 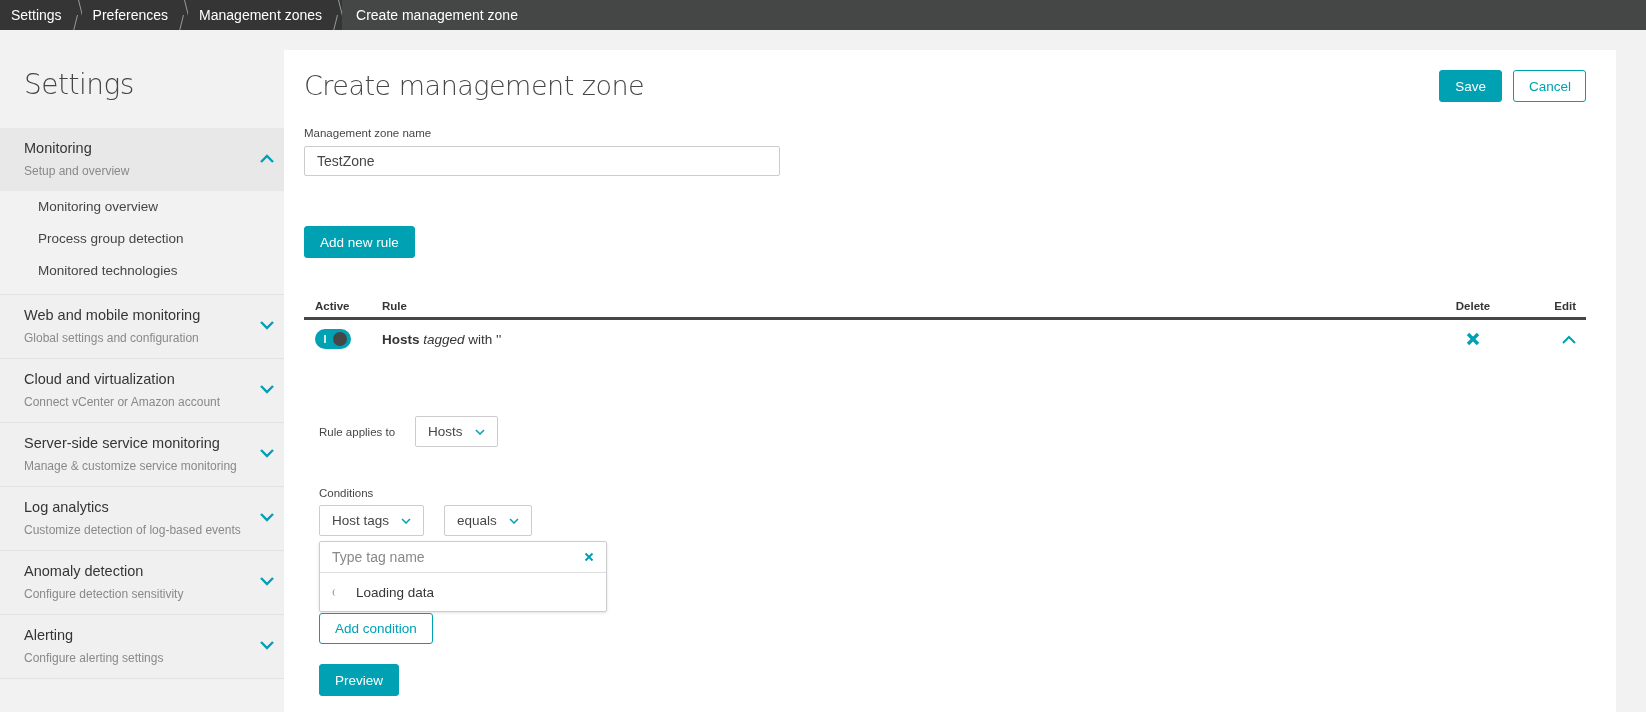 I want to click on entity-dropdown: Hosts, so click(x=456, y=431).